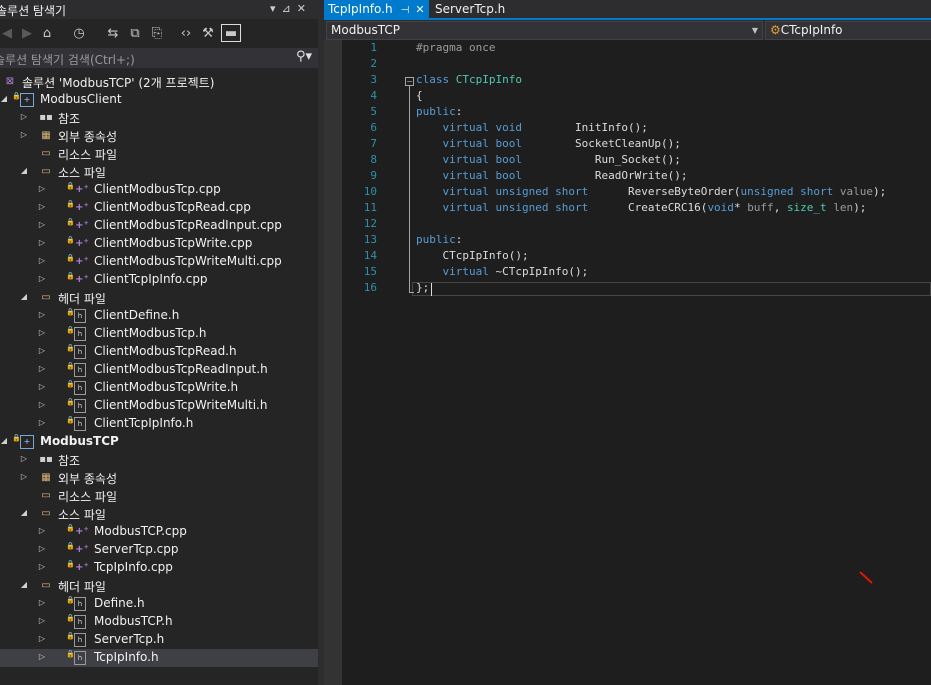 This screenshot has height=685, width=931. Describe the element at coordinates (159, 58) in the screenshot. I see `explorer-search-box: 솔루션 탐색기 검색(Ctrl+;) ⚲▾` at that location.